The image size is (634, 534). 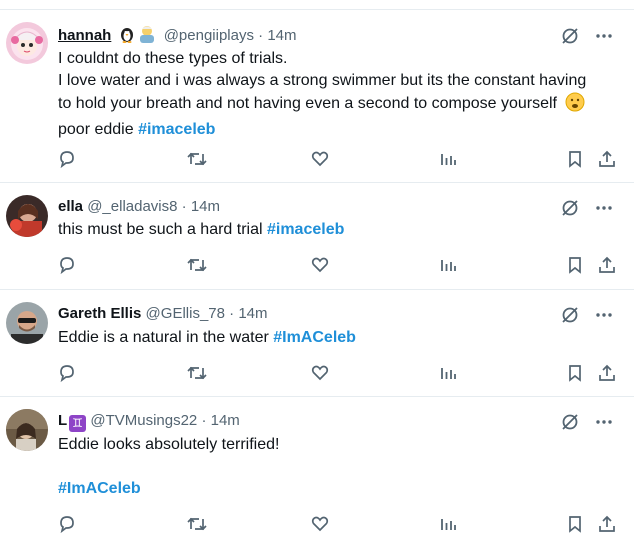 I want to click on handle: @TVMusings22, so click(x=143, y=420).